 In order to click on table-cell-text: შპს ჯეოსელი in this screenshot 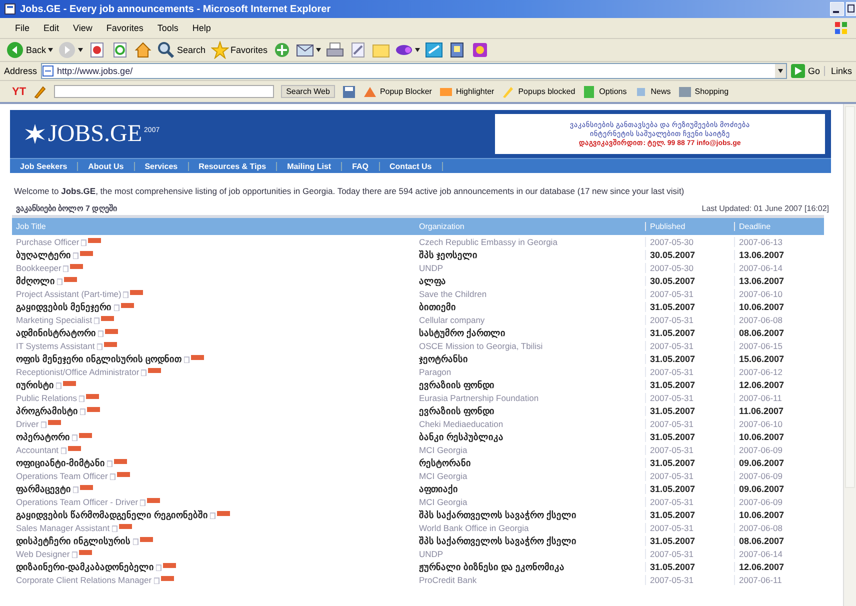, I will do `click(448, 255)`.